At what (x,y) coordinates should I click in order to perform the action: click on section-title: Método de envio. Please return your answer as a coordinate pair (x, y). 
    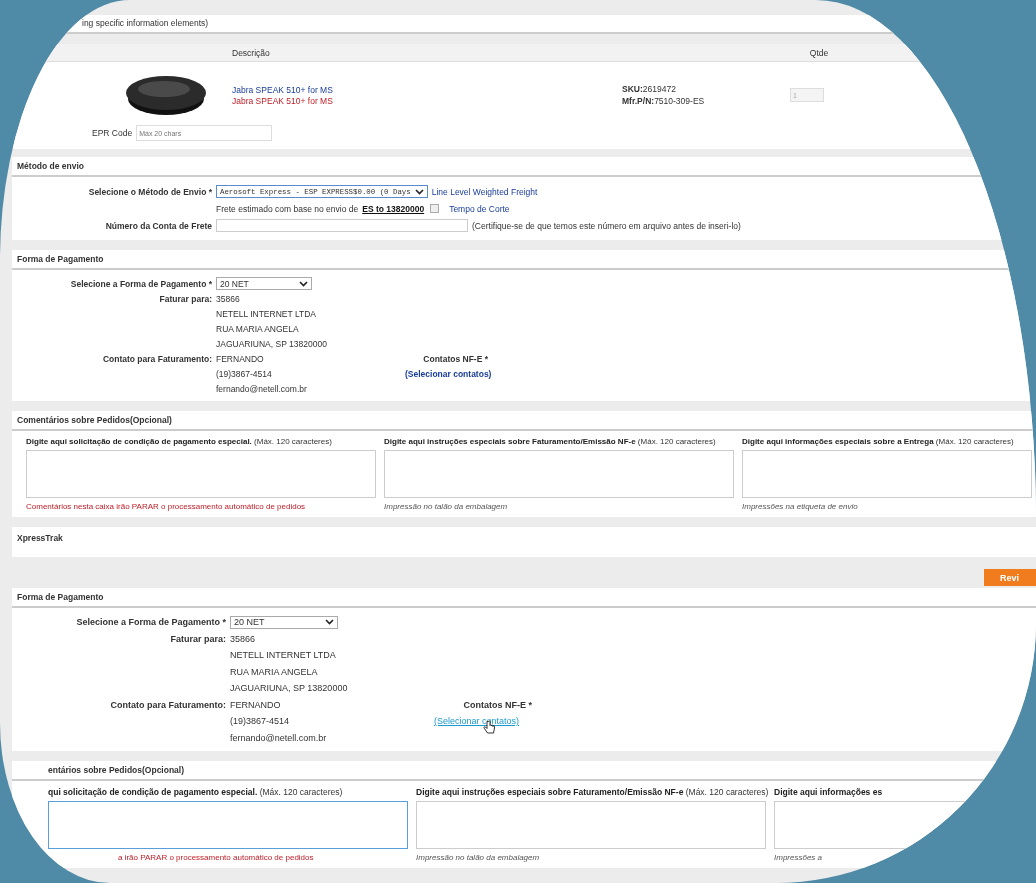
    Looking at the image, I should click on (524, 167).